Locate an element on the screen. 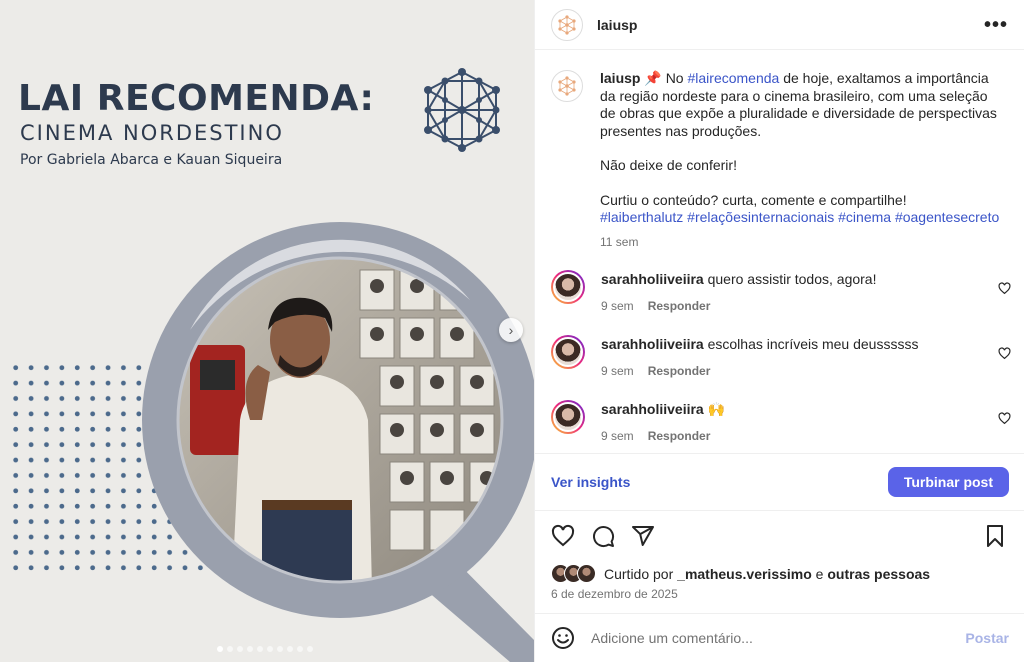 The height and width of the screenshot is (662, 1024). carousel-next-button: › is located at coordinates (511, 330).